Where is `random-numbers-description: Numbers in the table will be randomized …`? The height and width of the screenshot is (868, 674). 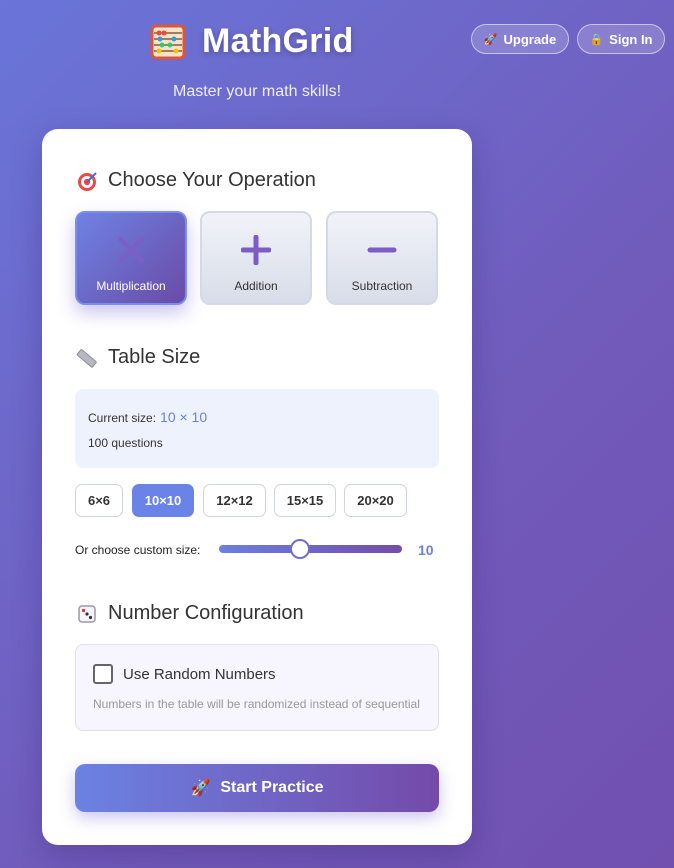
random-numbers-description: Numbers in the table will be randomized … is located at coordinates (256, 704).